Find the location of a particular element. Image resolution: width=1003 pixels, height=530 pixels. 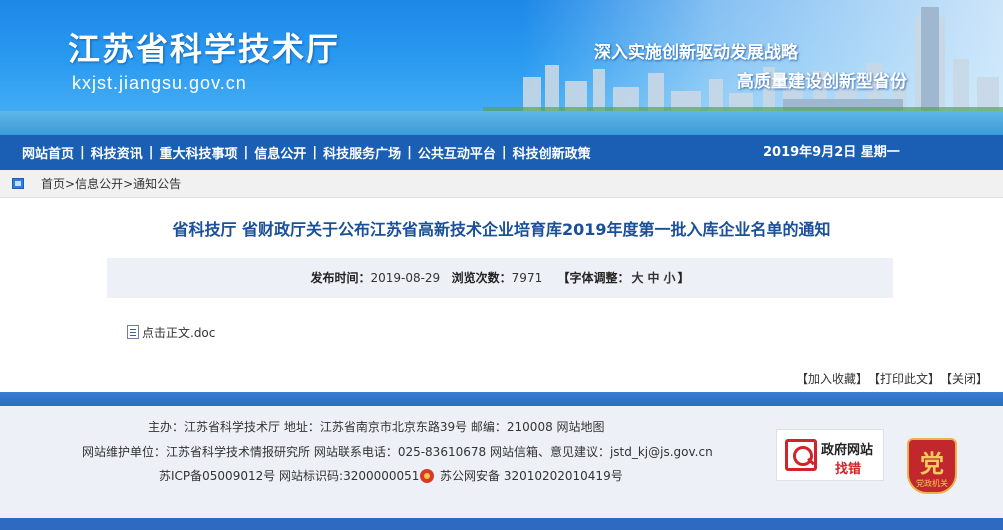

add-favorite-button: 【加入收藏】 is located at coordinates (832, 379).